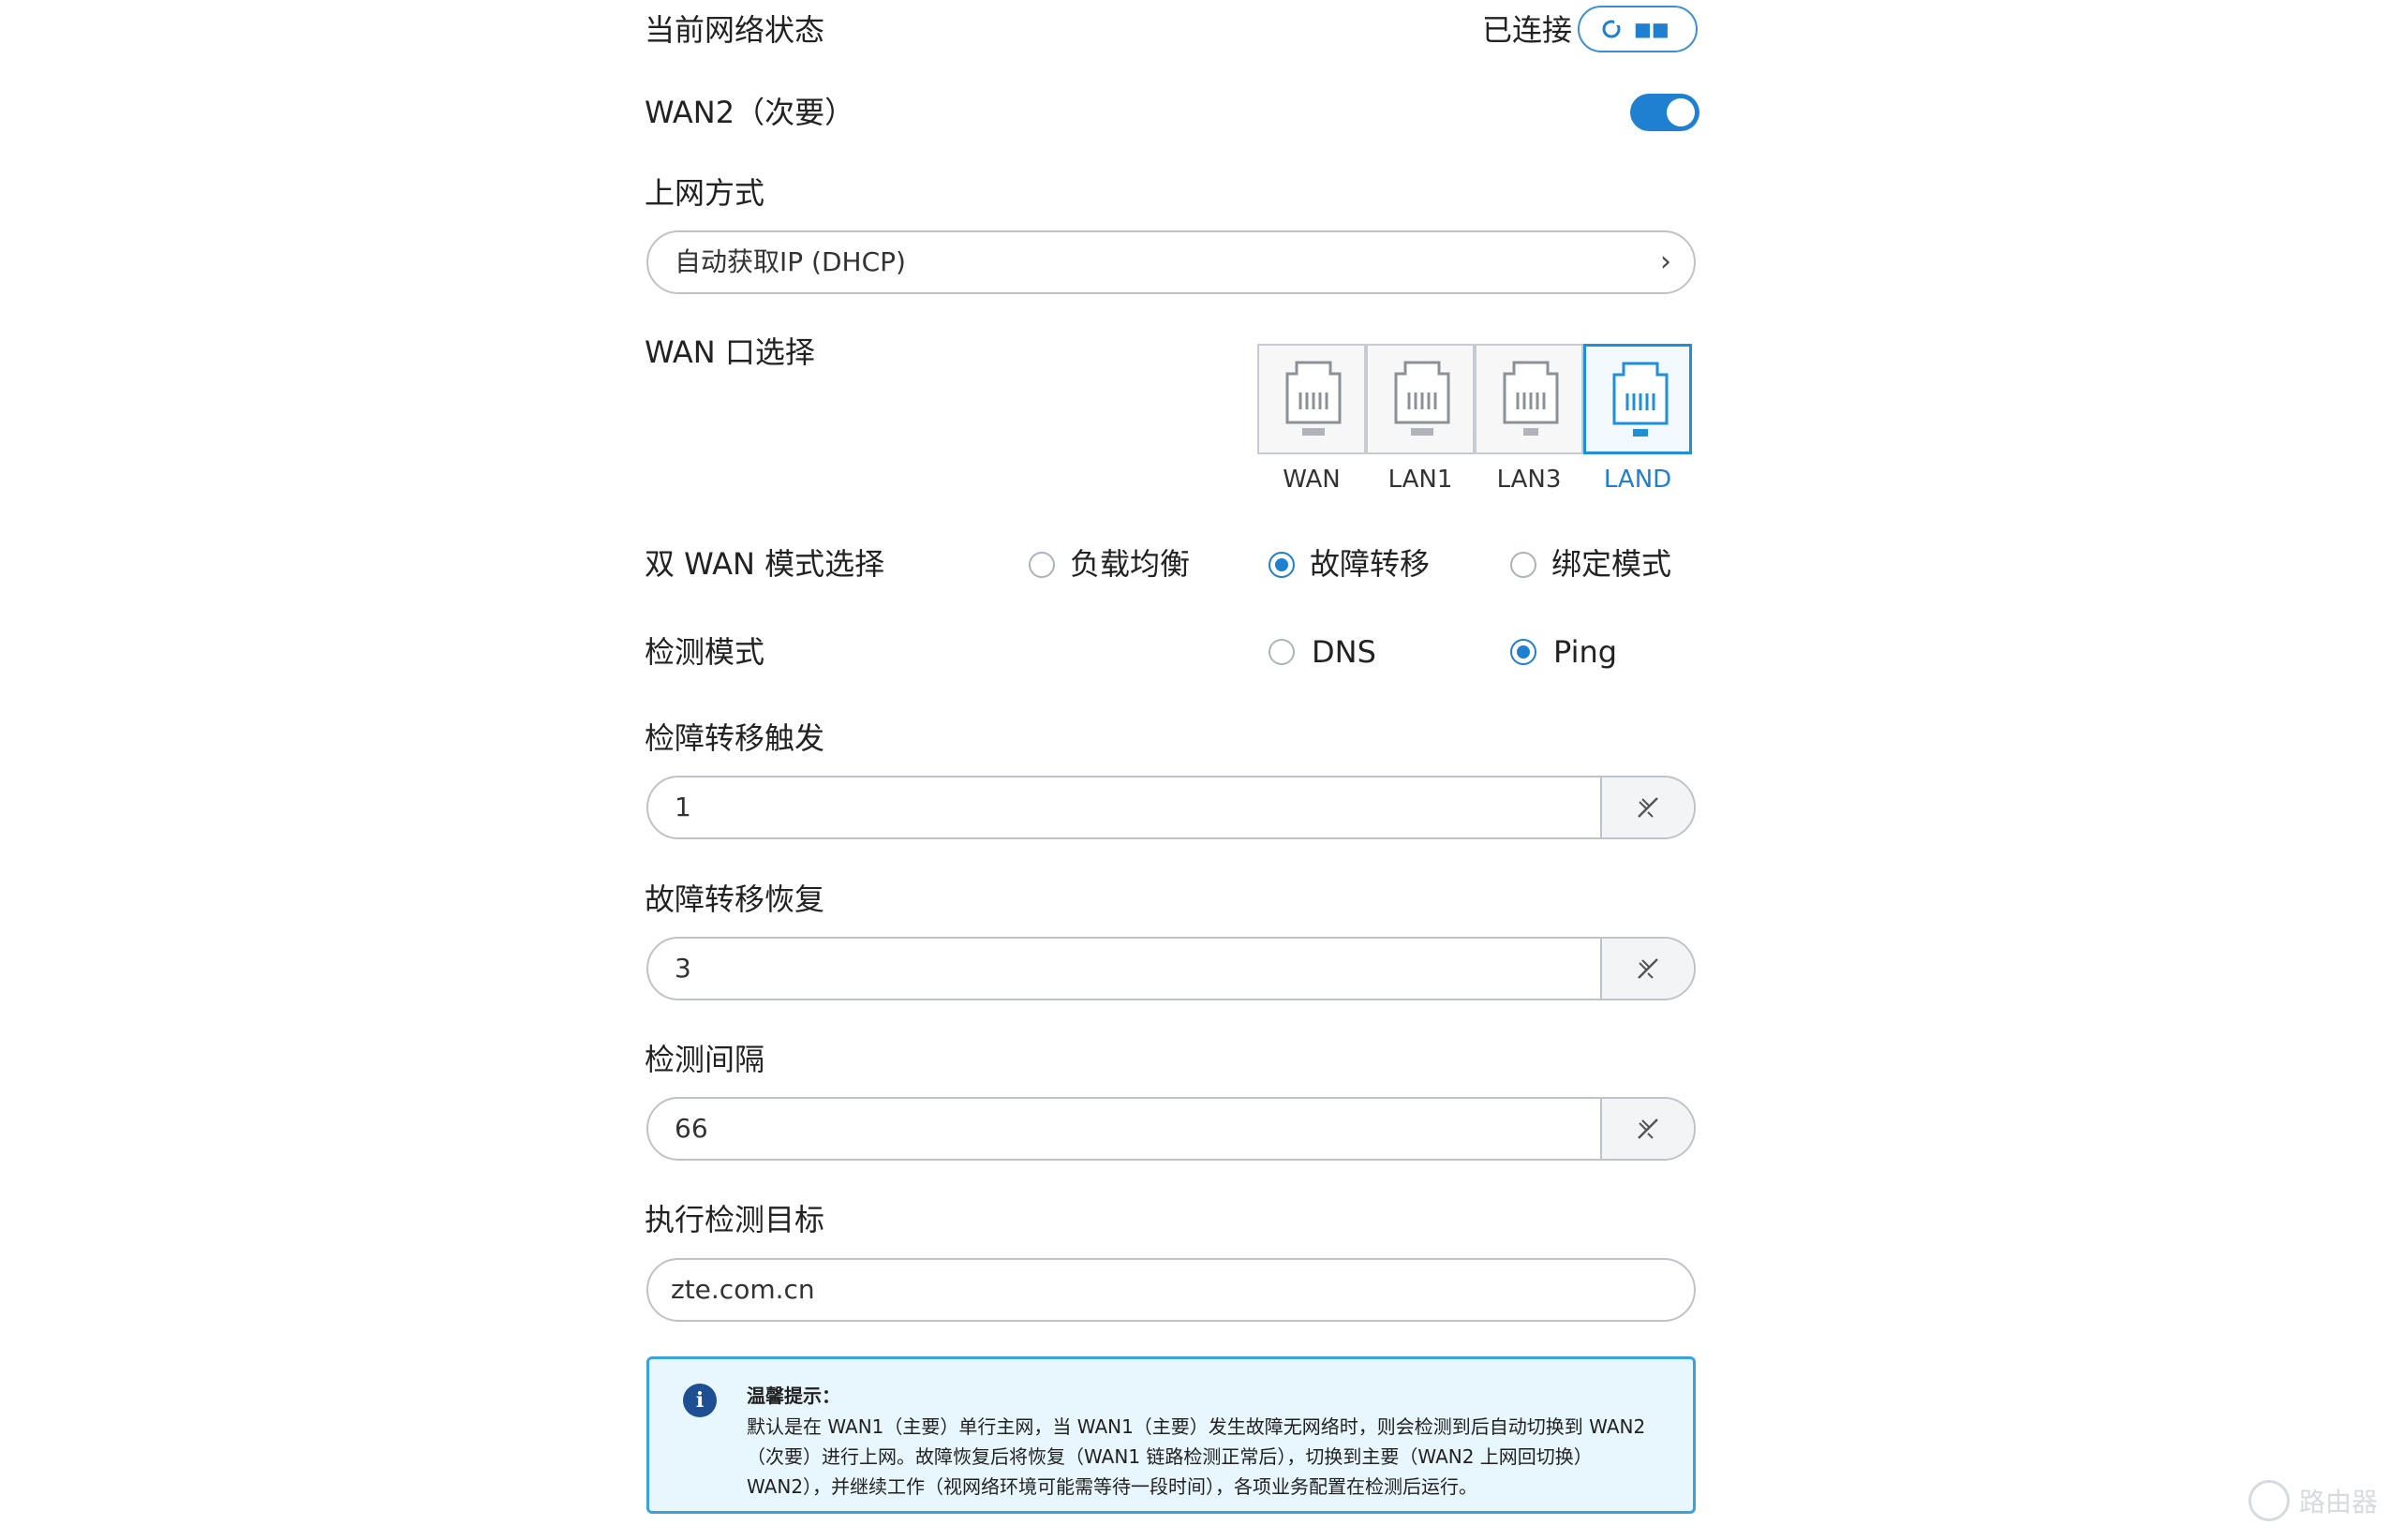 This screenshot has width=2389, height=1540. I want to click on port-lan1, so click(1420, 399).